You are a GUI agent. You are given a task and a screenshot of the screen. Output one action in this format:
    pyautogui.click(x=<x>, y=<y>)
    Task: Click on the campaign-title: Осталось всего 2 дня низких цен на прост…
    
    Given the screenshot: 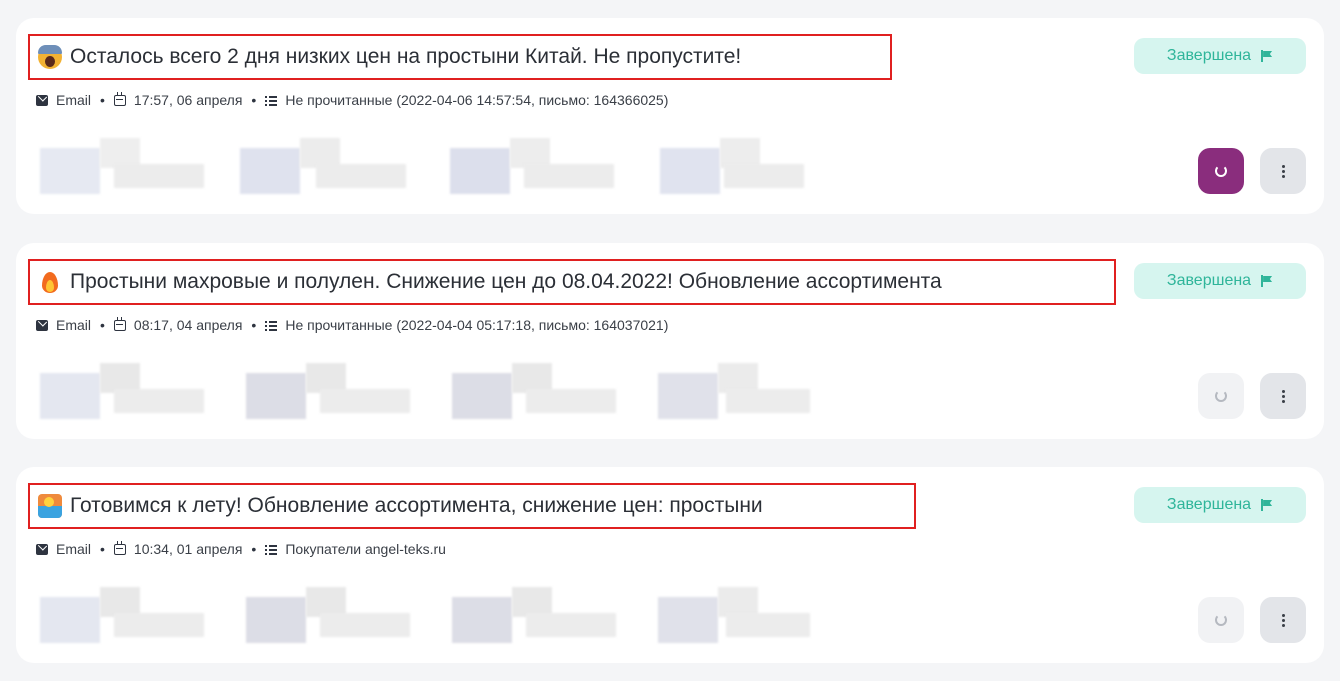 What is the action you would take?
    pyautogui.click(x=405, y=57)
    